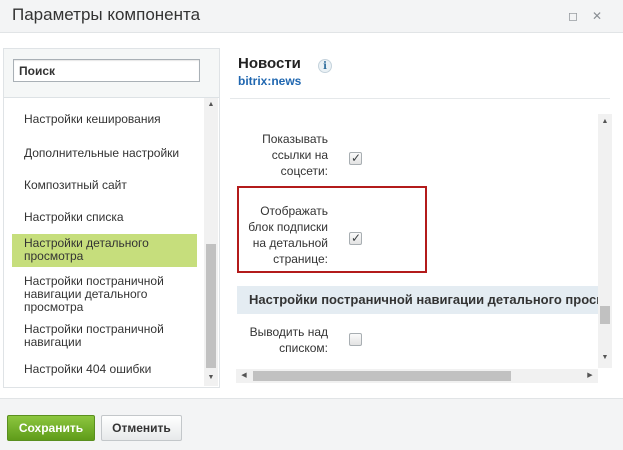  What do you see at coordinates (295, 155) in the screenshot?
I see `social-links-label: Показывать ссылки на соцсети:` at bounding box center [295, 155].